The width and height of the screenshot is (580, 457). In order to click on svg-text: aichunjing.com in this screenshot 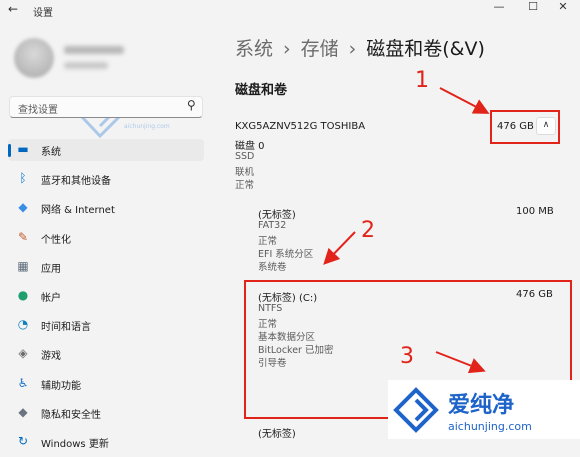, I will do `click(490, 426)`.